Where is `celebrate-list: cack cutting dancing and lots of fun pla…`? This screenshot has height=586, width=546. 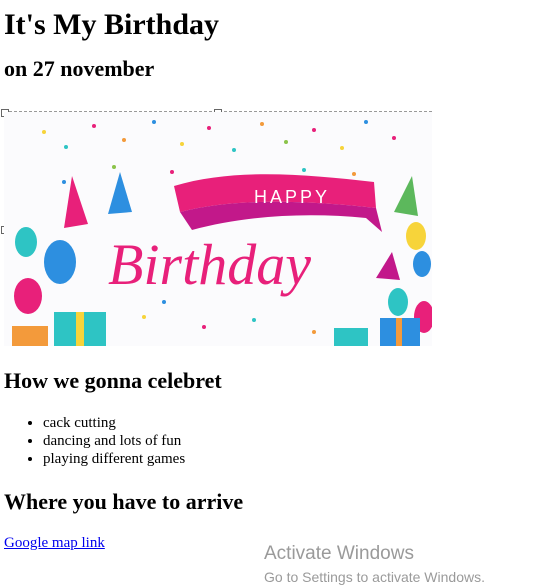
celebrate-list: cack cutting dancing and lots of fun pla… is located at coordinates (94, 441).